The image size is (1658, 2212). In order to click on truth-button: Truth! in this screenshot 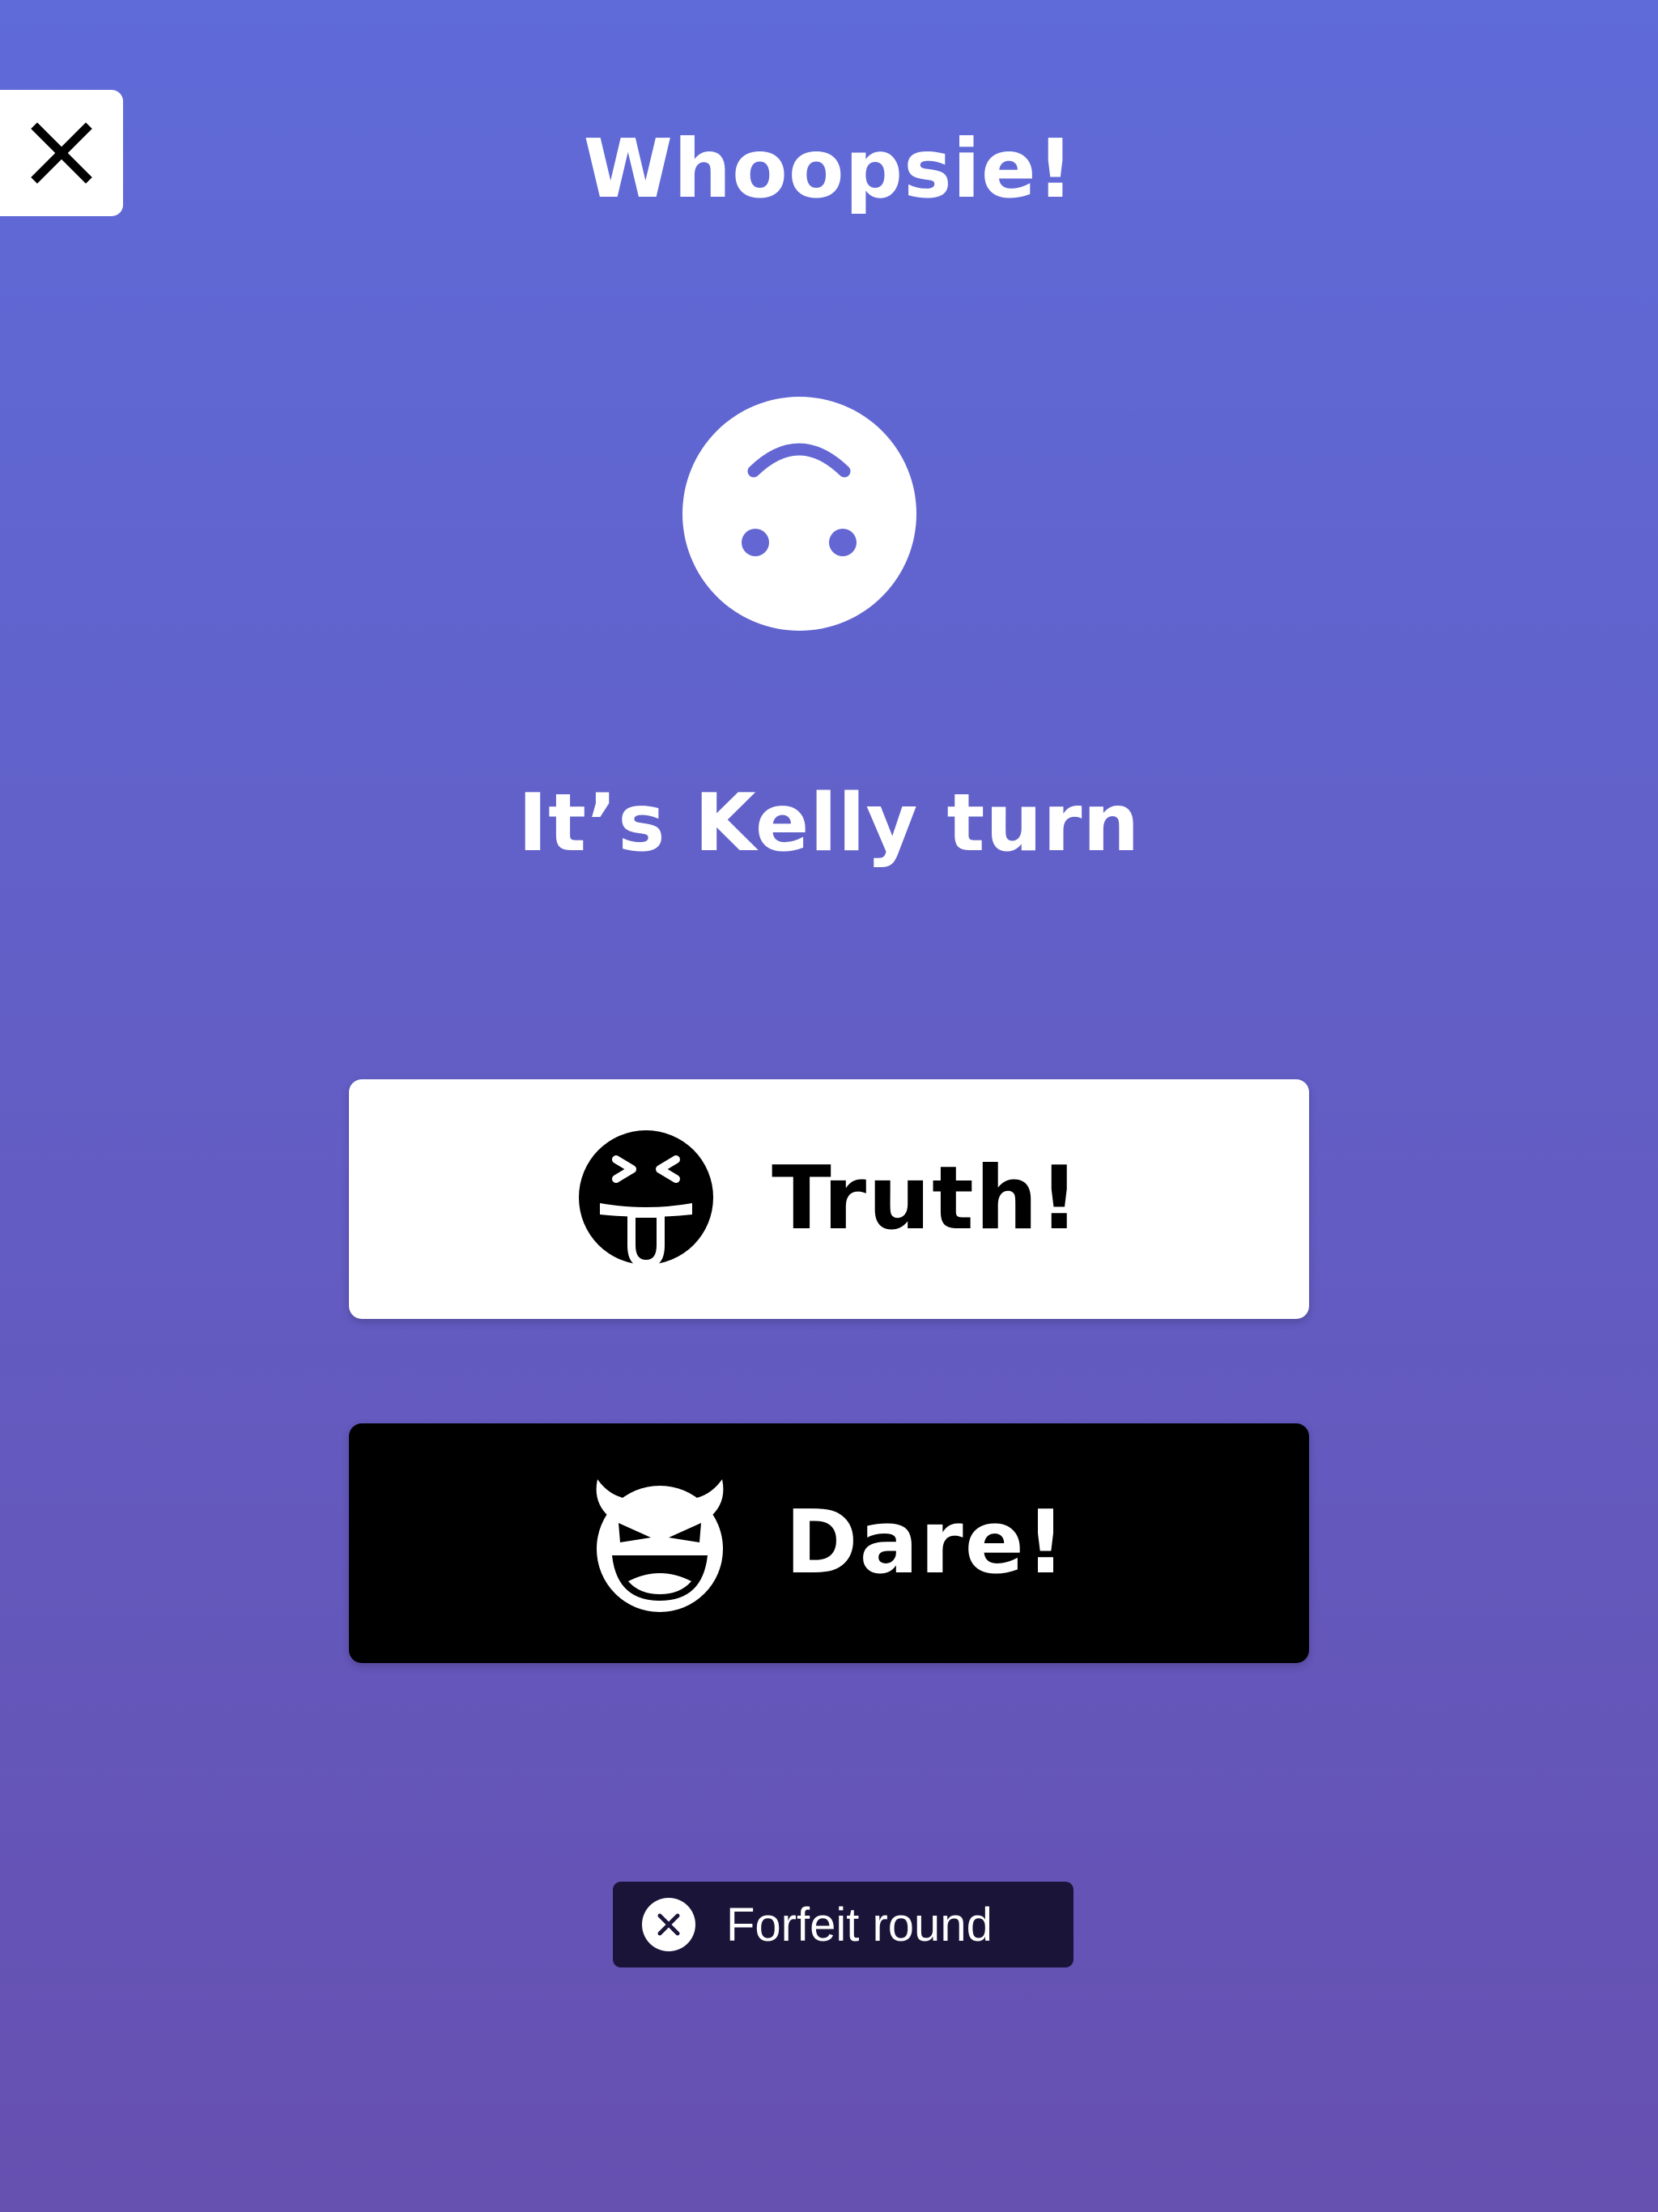, I will do `click(829, 1199)`.